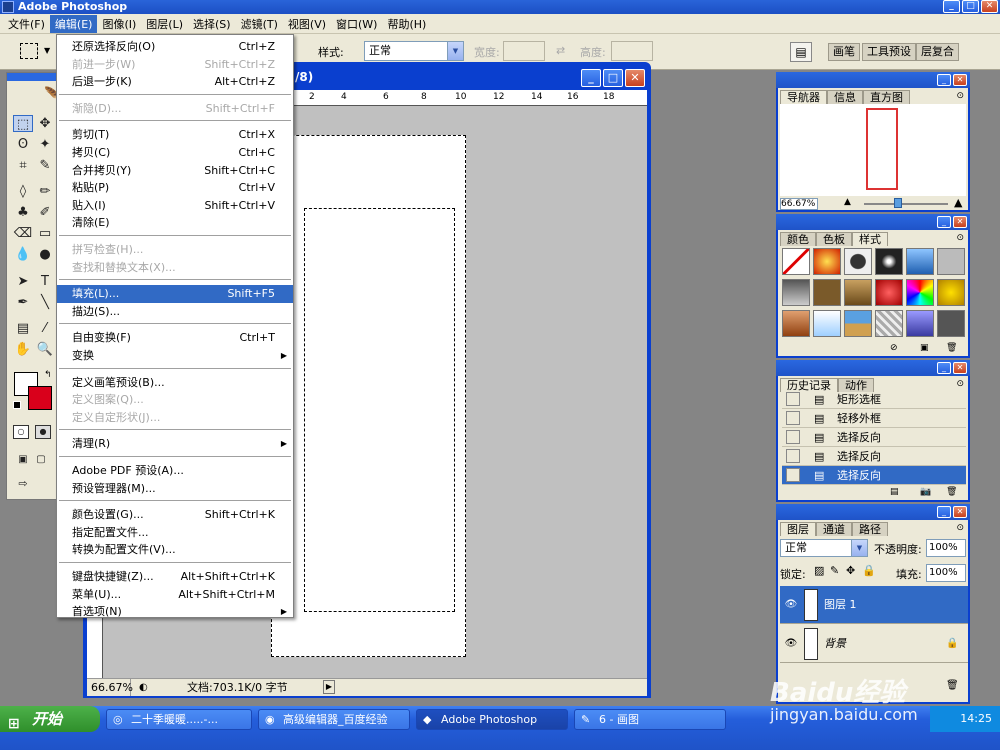 The height and width of the screenshot is (750, 1000). Describe the element at coordinates (175, 356) in the screenshot. I see `edit-menu-item: 变换 ▶` at that location.